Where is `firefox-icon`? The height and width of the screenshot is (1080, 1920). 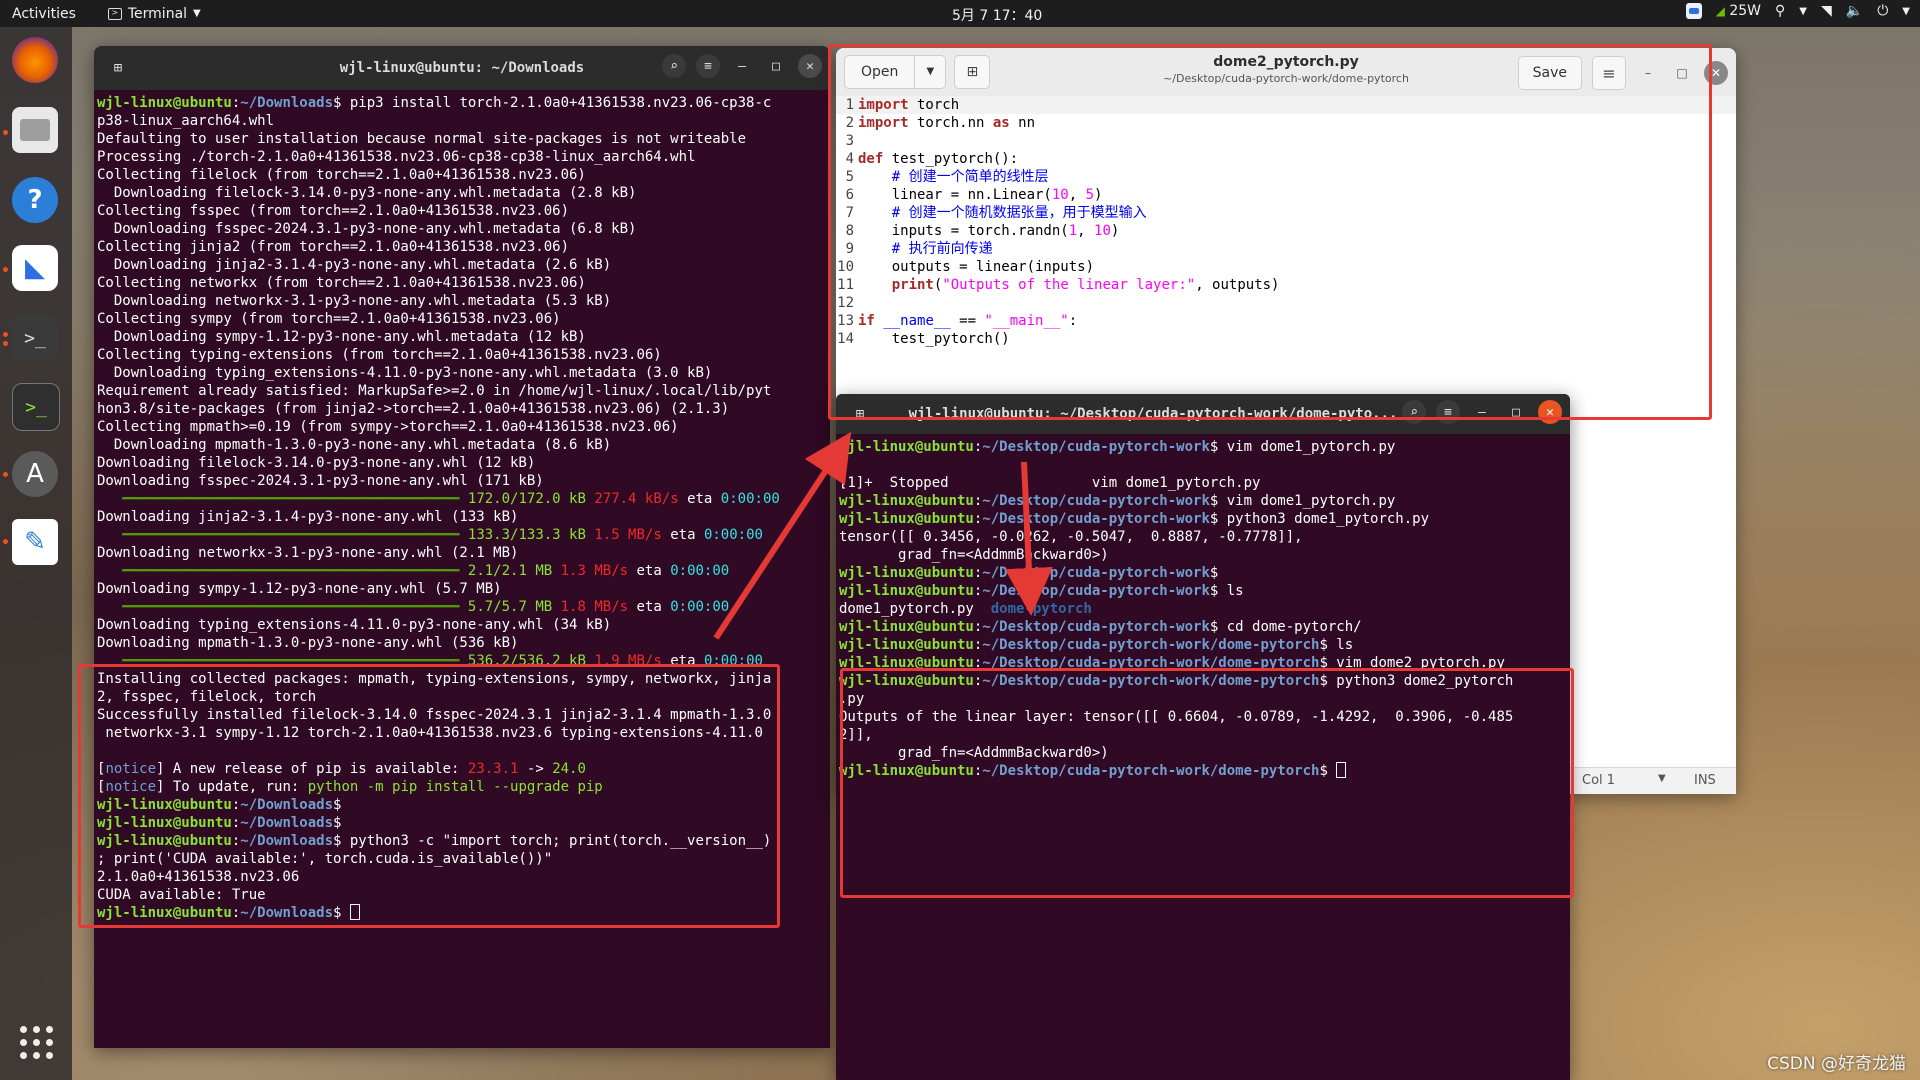 firefox-icon is located at coordinates (35, 60).